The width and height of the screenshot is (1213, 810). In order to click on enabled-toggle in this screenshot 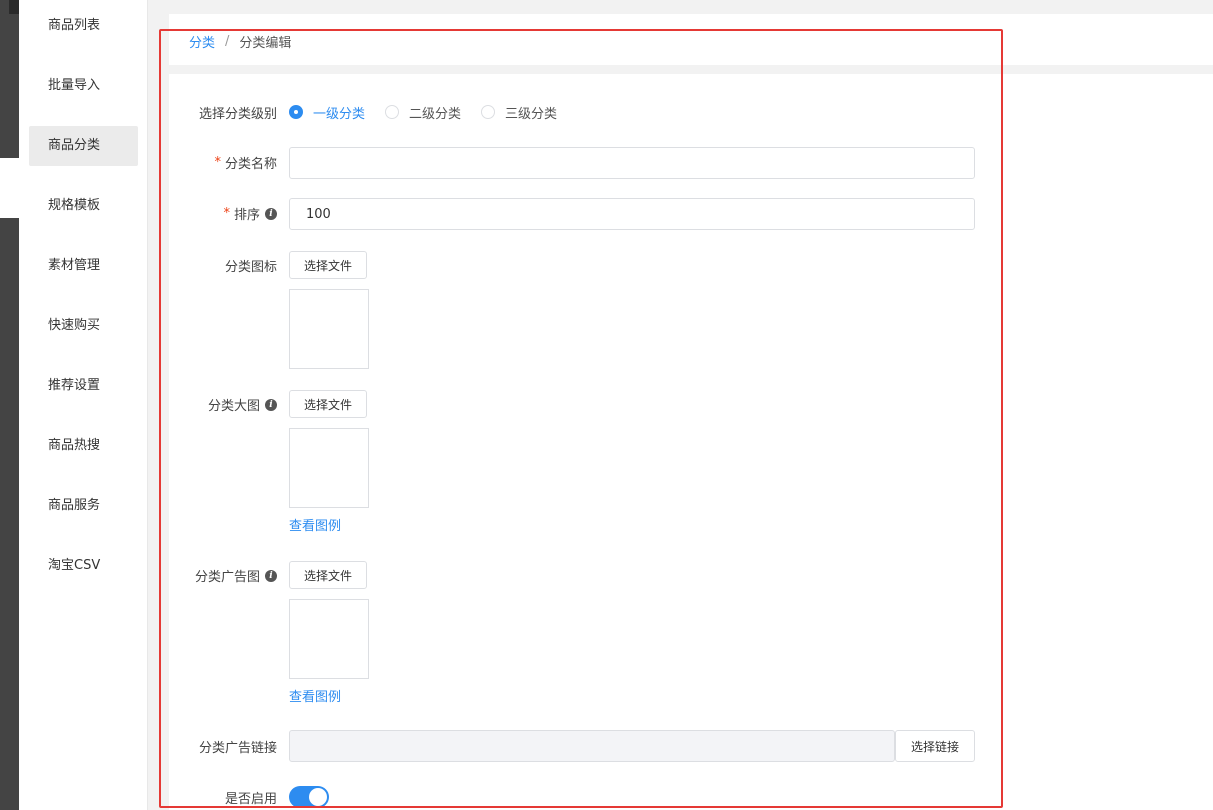, I will do `click(309, 797)`.